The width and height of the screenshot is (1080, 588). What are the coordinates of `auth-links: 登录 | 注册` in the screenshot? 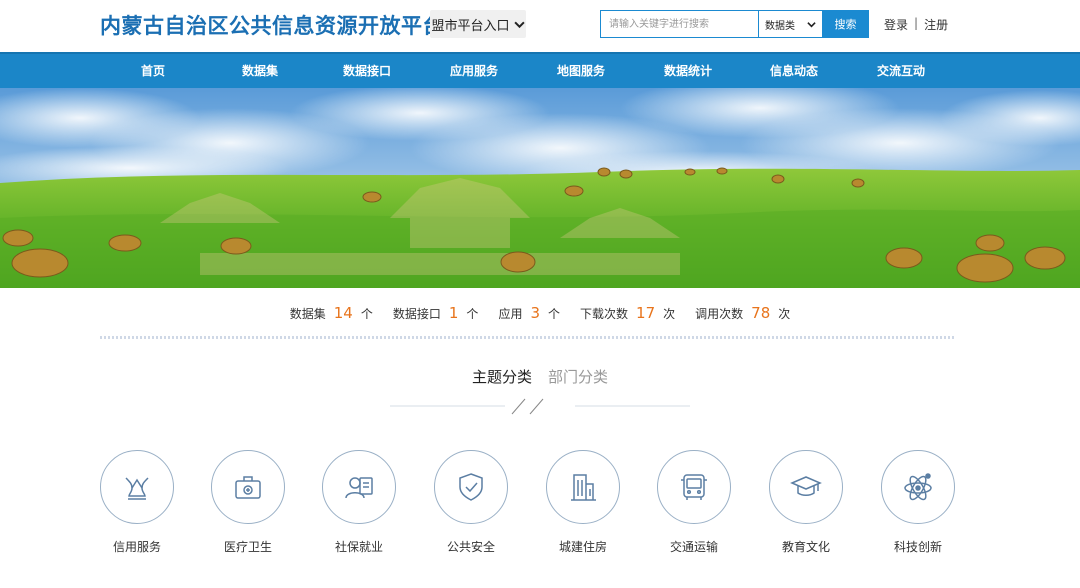 It's located at (916, 24).